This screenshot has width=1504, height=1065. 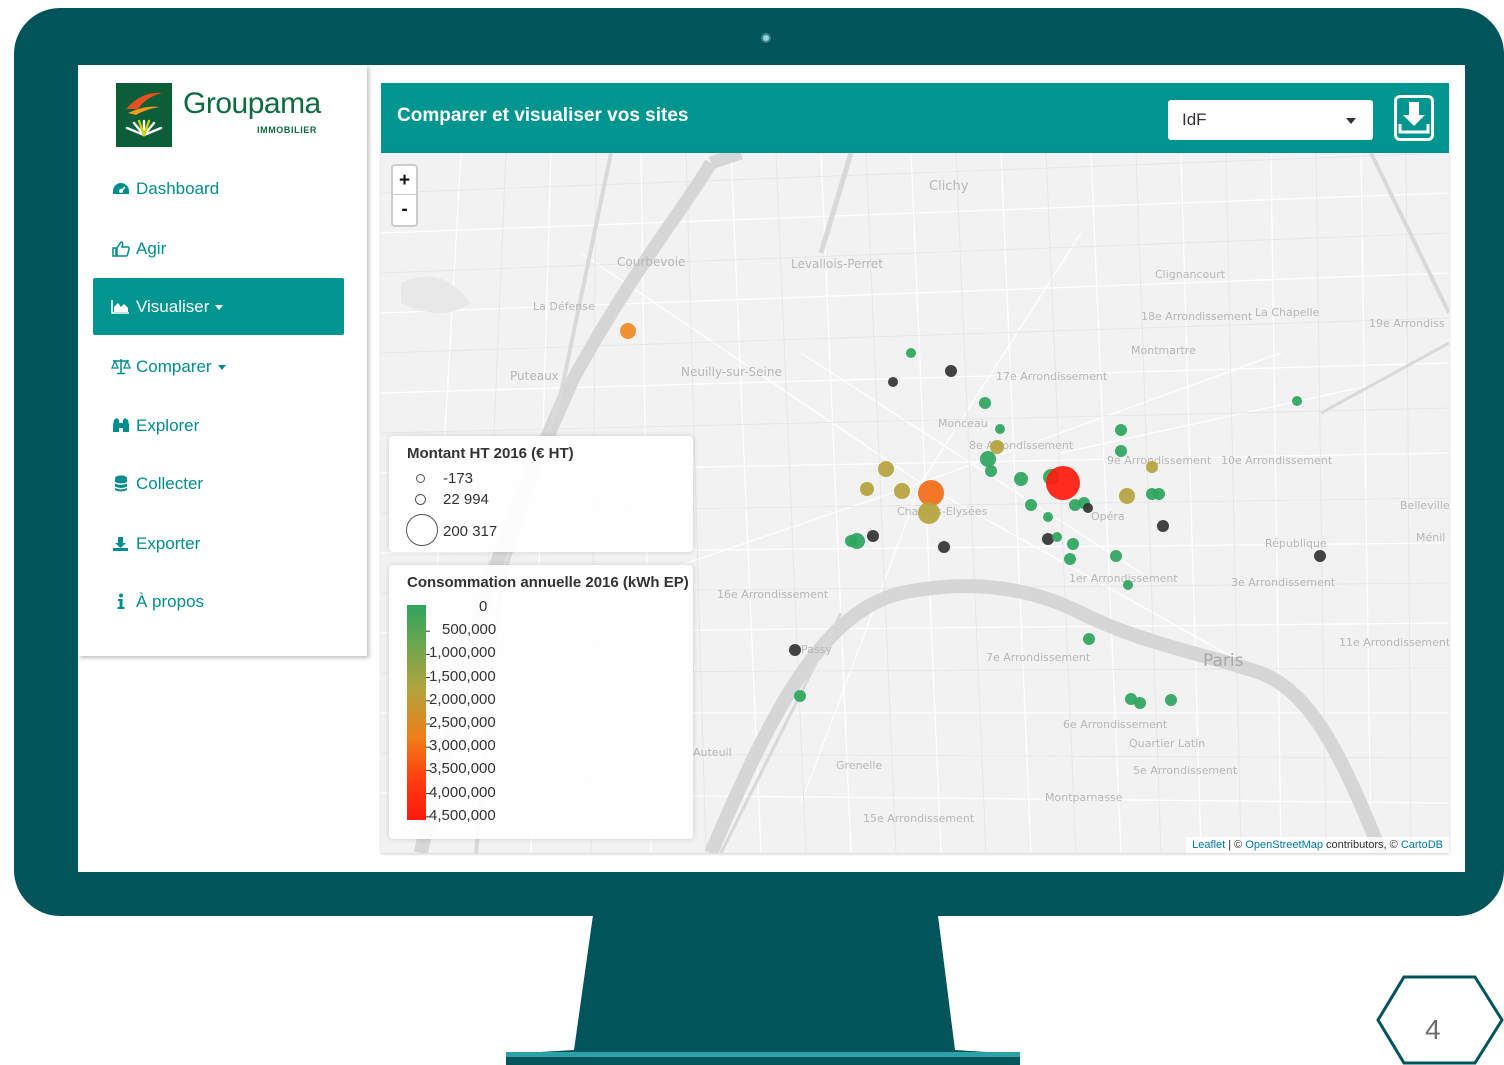 What do you see at coordinates (170, 483) in the screenshot?
I see `nav-collecter-label: Collecter` at bounding box center [170, 483].